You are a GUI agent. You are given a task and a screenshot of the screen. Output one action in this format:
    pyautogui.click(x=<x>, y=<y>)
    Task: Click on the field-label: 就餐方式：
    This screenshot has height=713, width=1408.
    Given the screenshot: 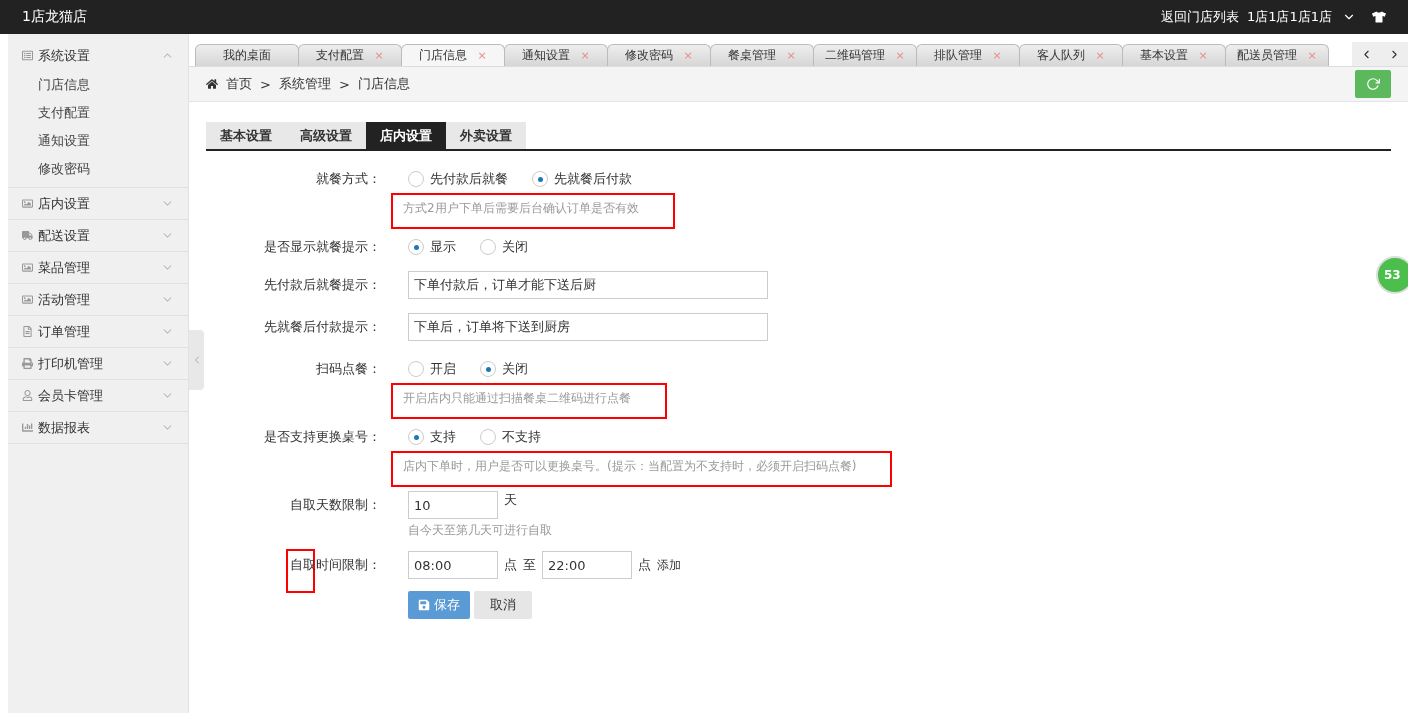 What is the action you would take?
    pyautogui.click(x=348, y=178)
    